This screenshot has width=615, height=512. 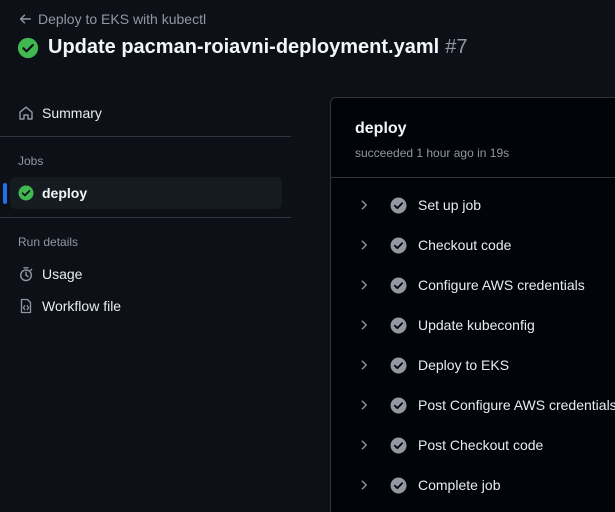 What do you see at coordinates (31, 161) in the screenshot?
I see `jobs-heading: Jobs` at bounding box center [31, 161].